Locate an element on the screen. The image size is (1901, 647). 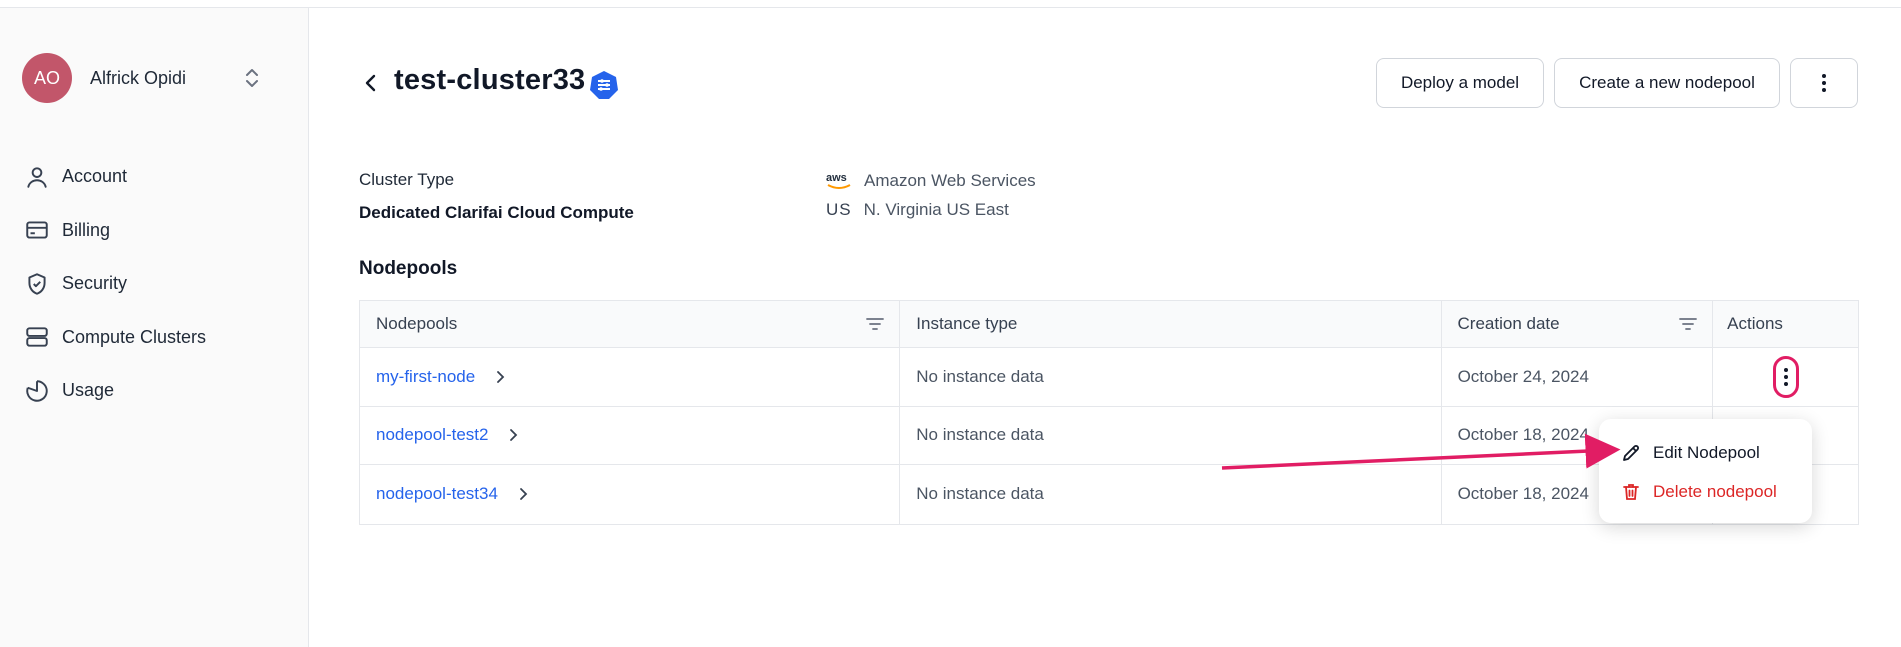
chevron-up-down-icon is located at coordinates (252, 78).